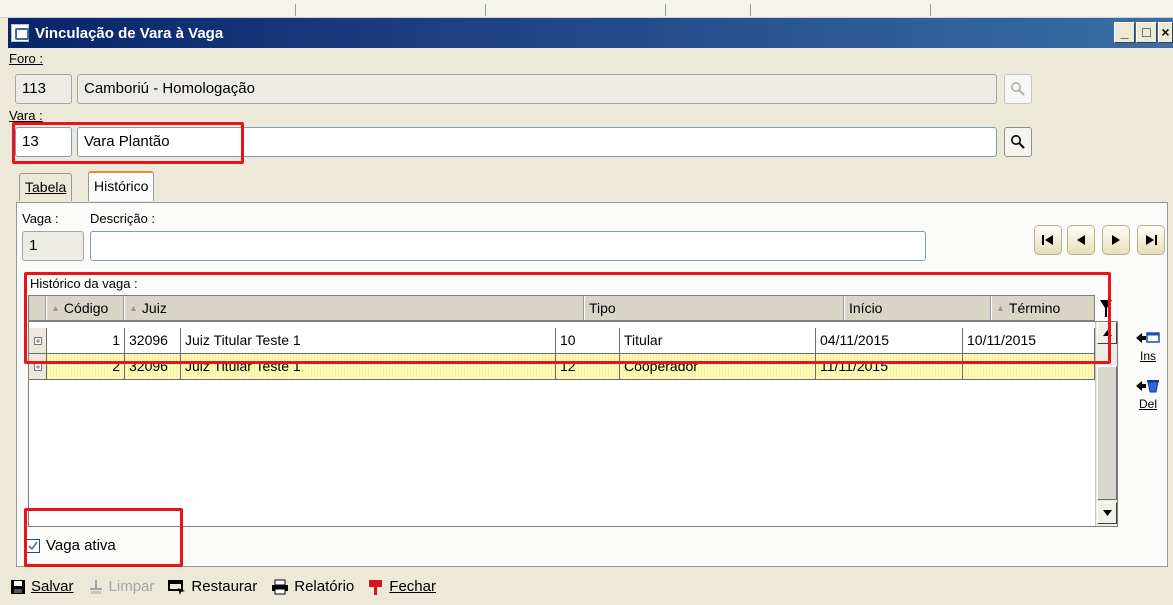 The width and height of the screenshot is (1173, 605). I want to click on delete-button: Del, so click(1148, 394).